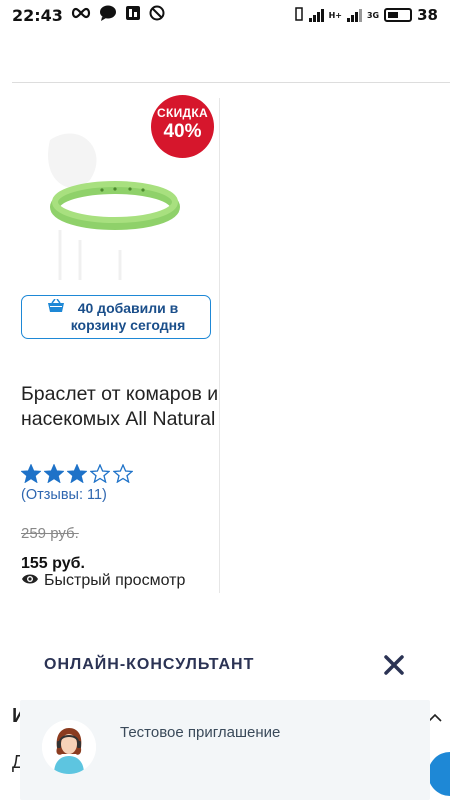  Describe the element at coordinates (225, 750) in the screenshot. I see `consultant-panel: Тестовое приглашение` at that location.